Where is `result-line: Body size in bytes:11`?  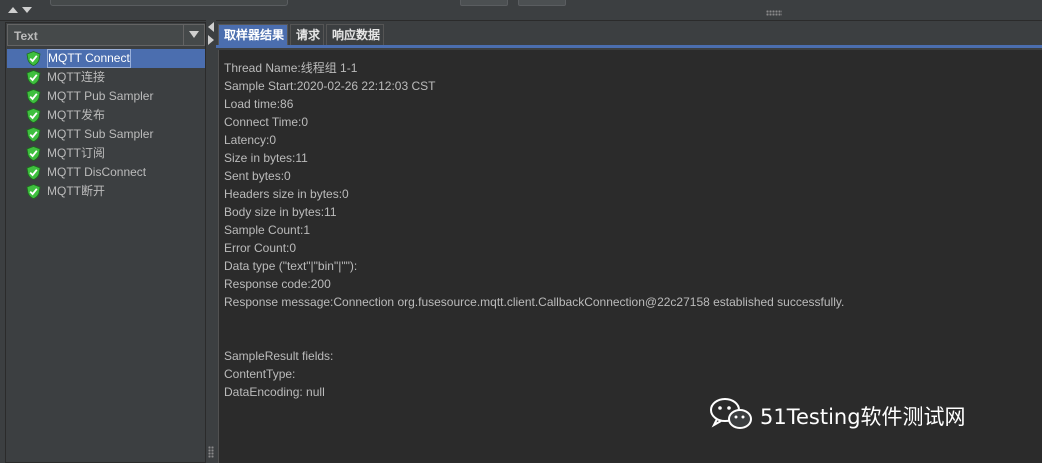
result-line: Body size in bytes:11 is located at coordinates (280, 212).